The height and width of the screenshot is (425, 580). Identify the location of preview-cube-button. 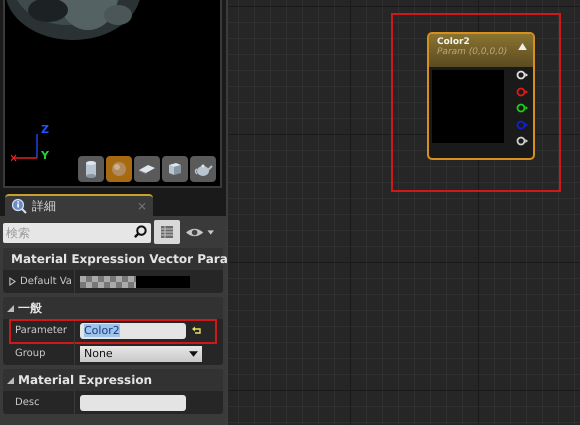
(175, 169).